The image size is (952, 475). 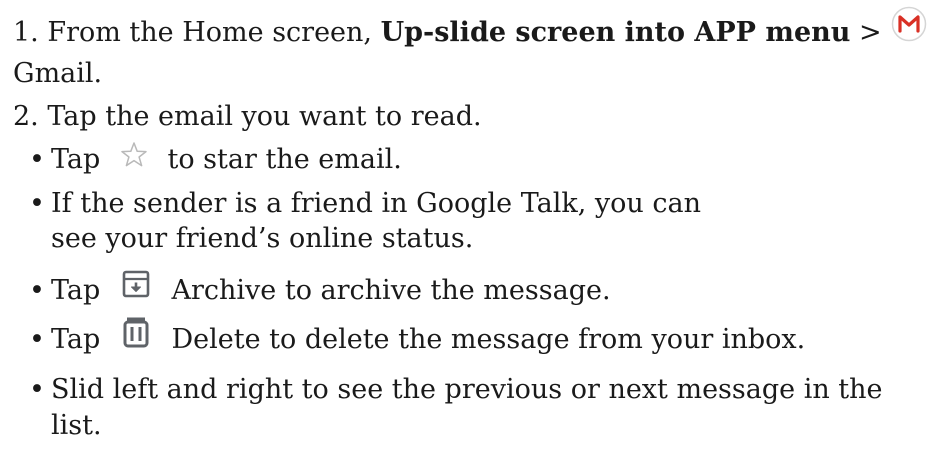 I want to click on bullet-archive-after: Archive to archive the message., so click(x=391, y=290).